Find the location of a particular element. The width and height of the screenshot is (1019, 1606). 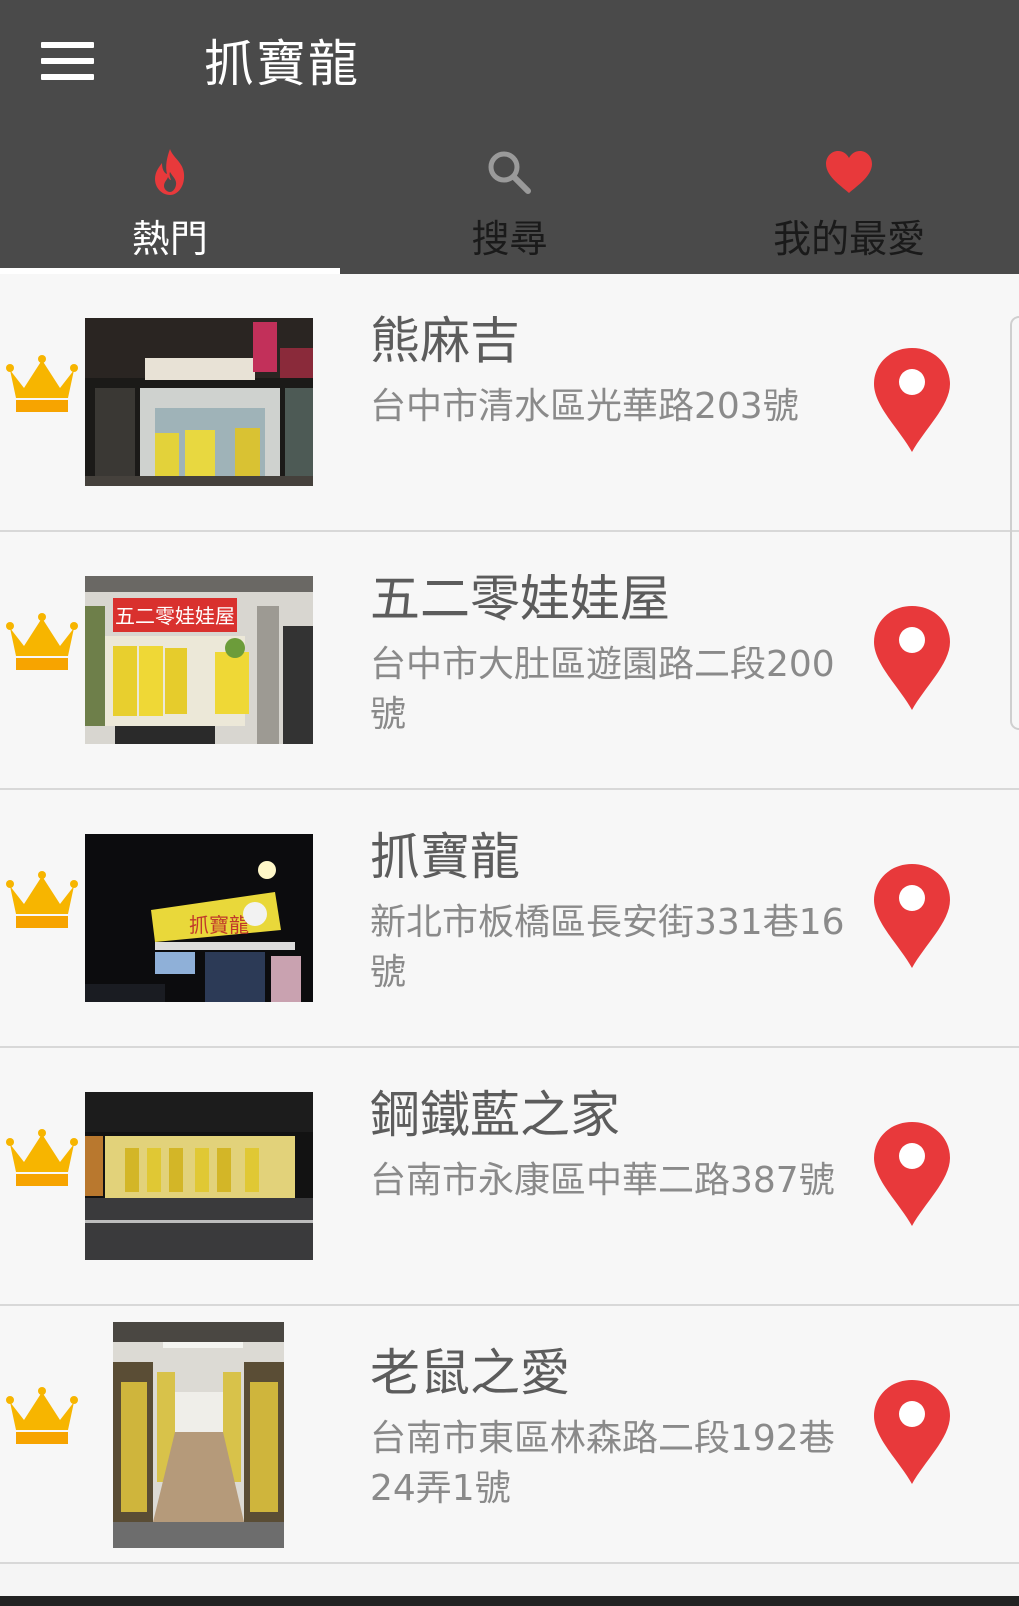

bottom-edge is located at coordinates (509, 1601).